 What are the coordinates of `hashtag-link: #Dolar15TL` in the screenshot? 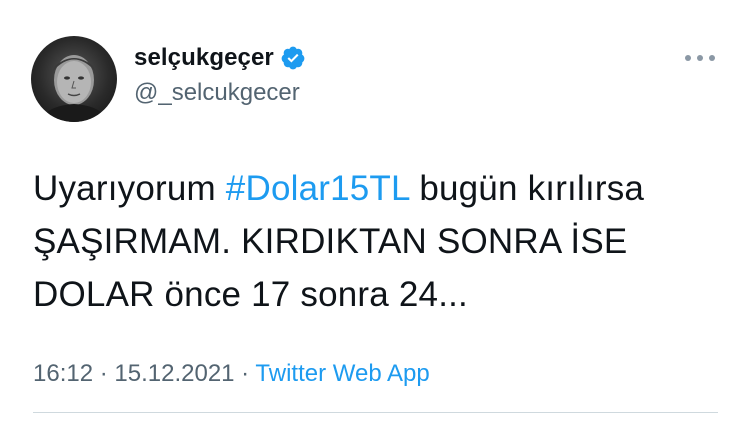 It's located at (318, 188).